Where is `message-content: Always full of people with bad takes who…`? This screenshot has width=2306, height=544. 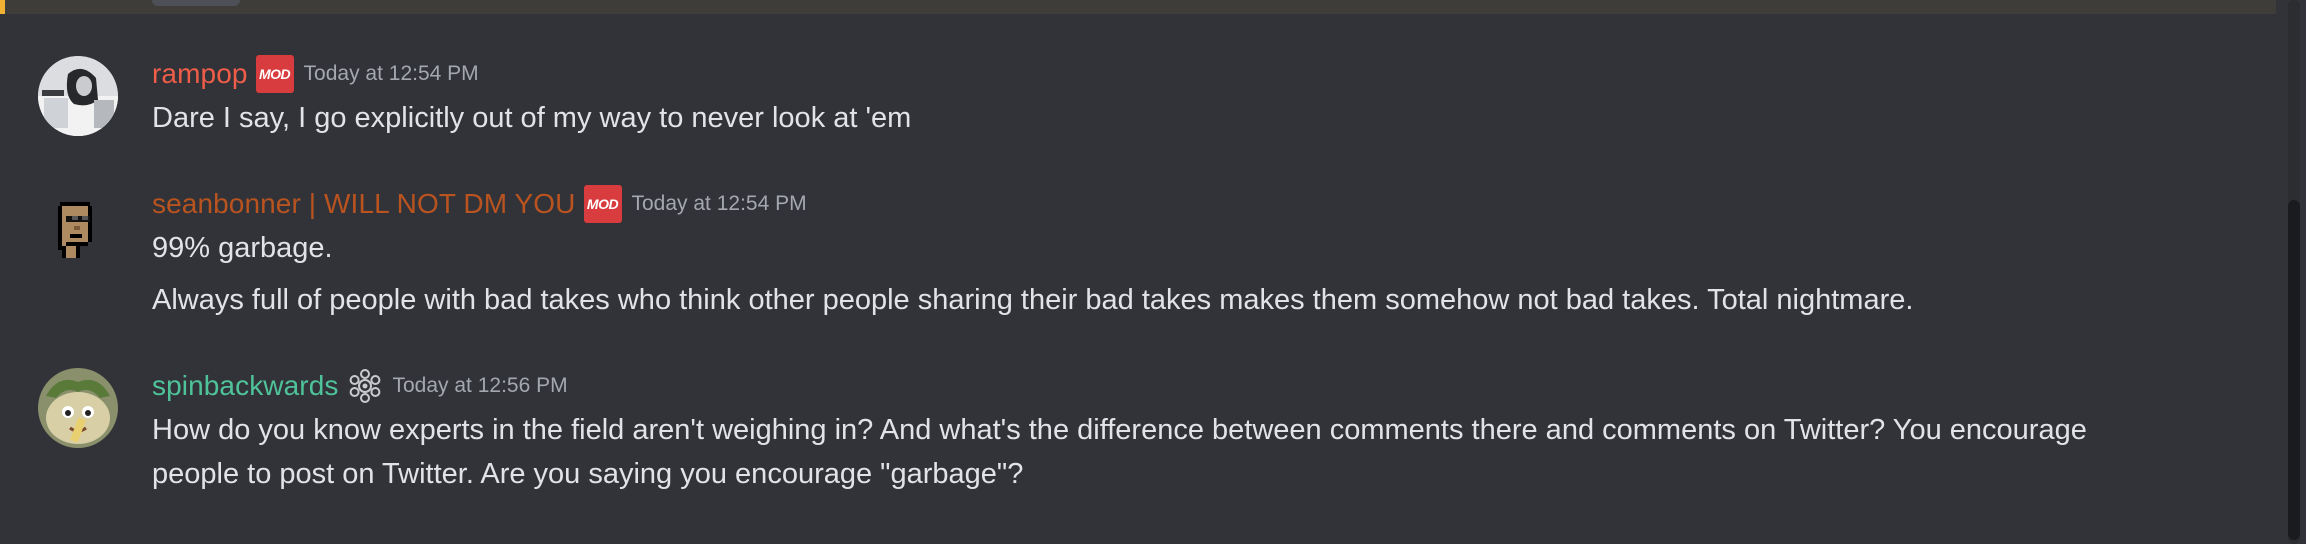
message-content: Always full of people with bad takes who… is located at coordinates (1033, 300).